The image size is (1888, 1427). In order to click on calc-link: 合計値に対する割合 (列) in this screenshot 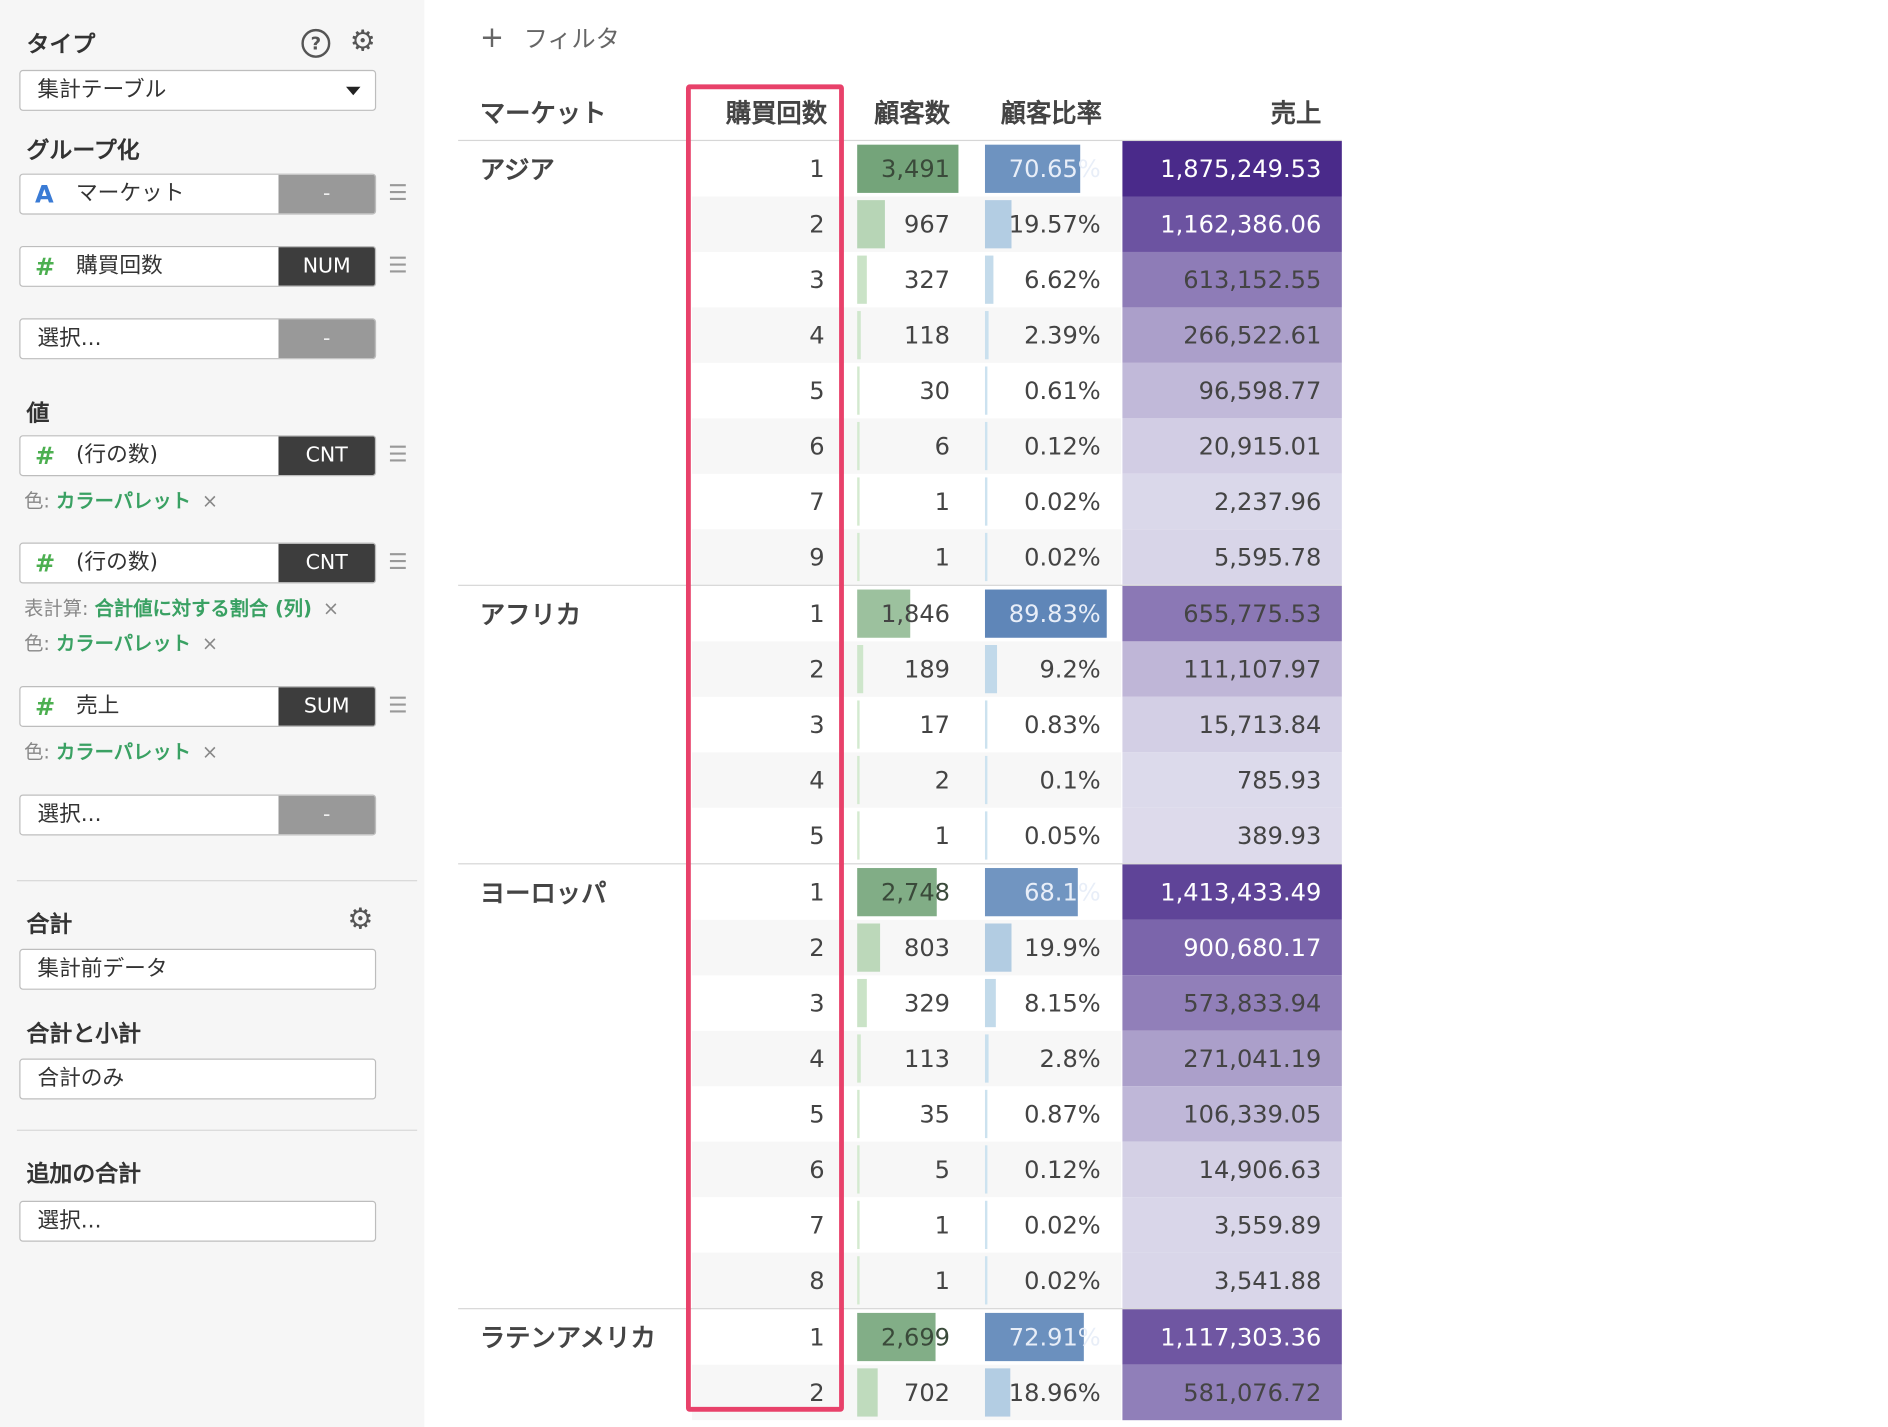, I will do `click(203, 608)`.